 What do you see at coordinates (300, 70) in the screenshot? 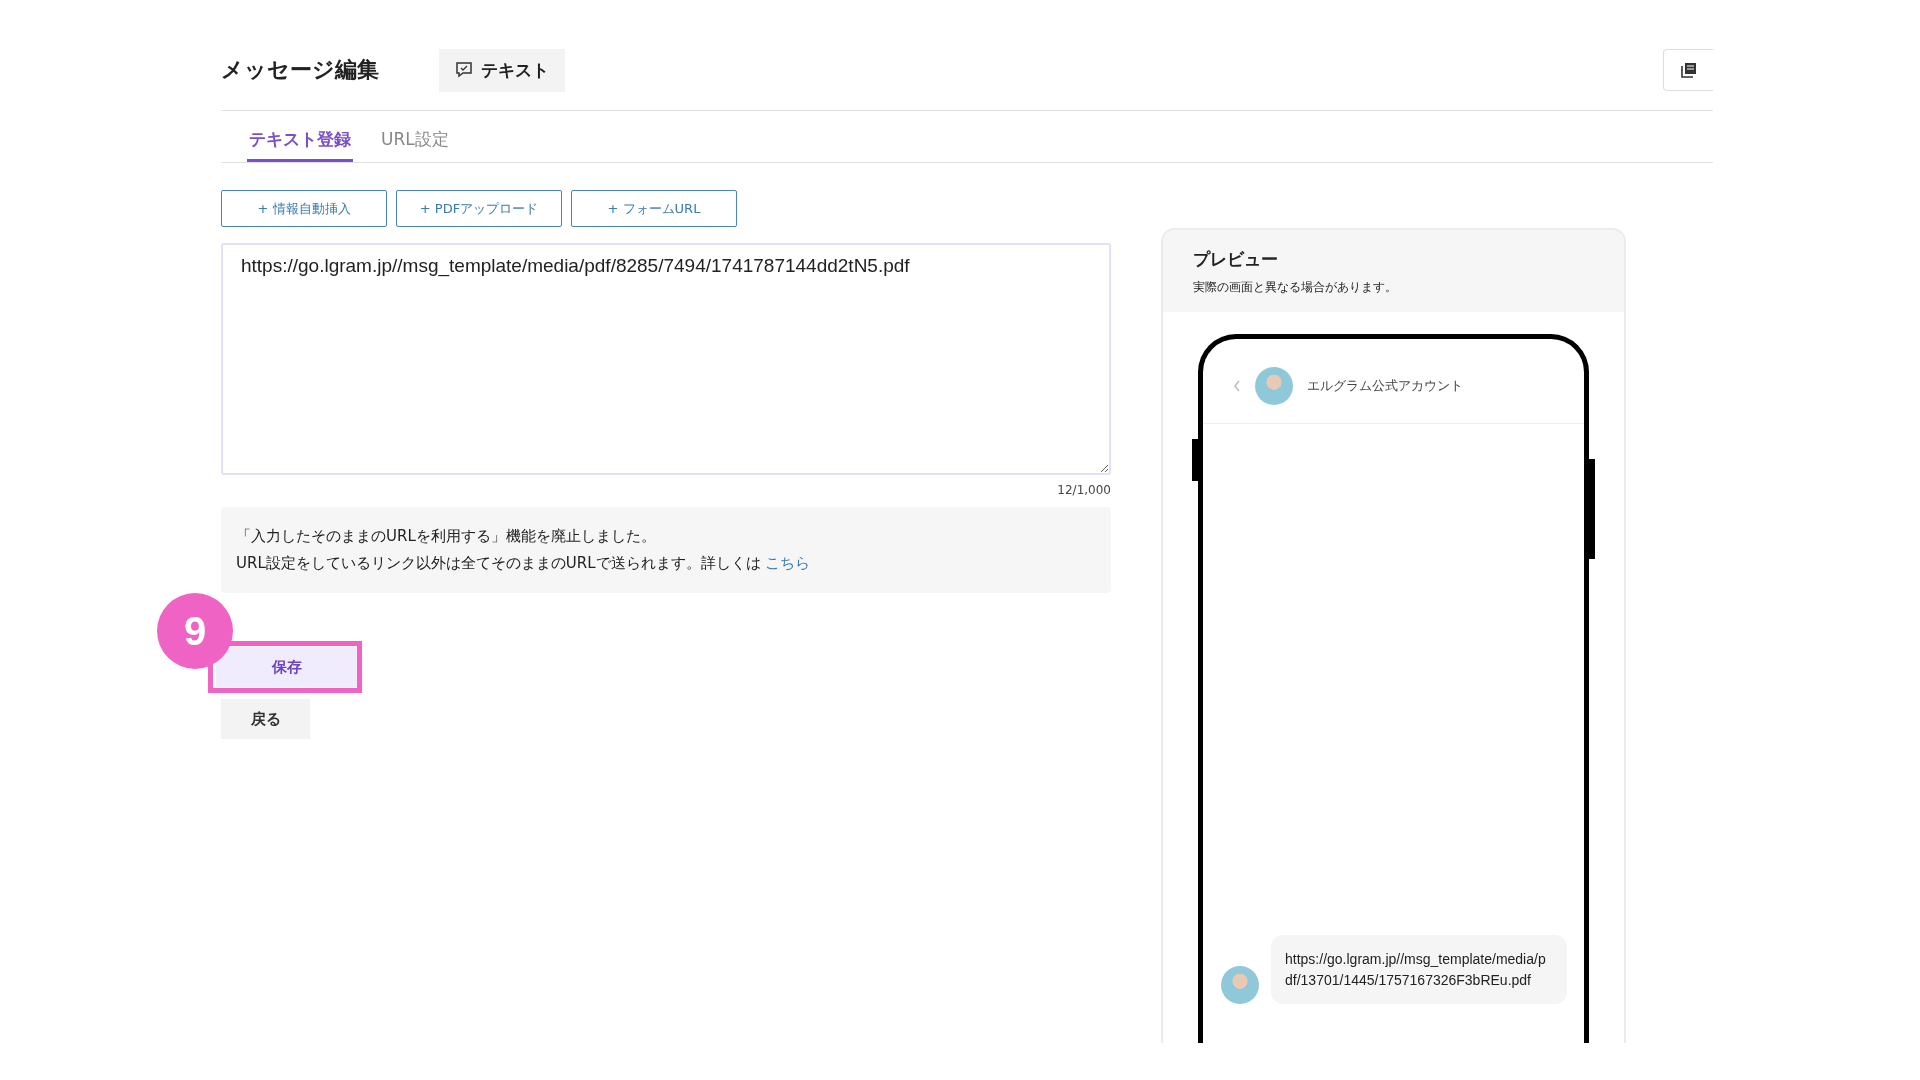
I see `page-title: メッセージ編集` at bounding box center [300, 70].